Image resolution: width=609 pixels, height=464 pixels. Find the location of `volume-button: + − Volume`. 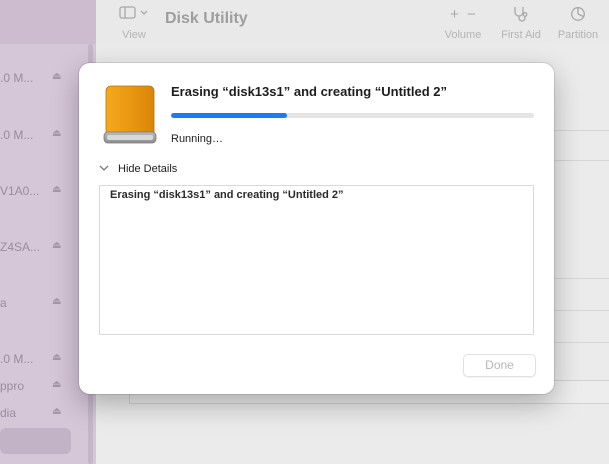

volume-button: + − Volume is located at coordinates (463, 23).